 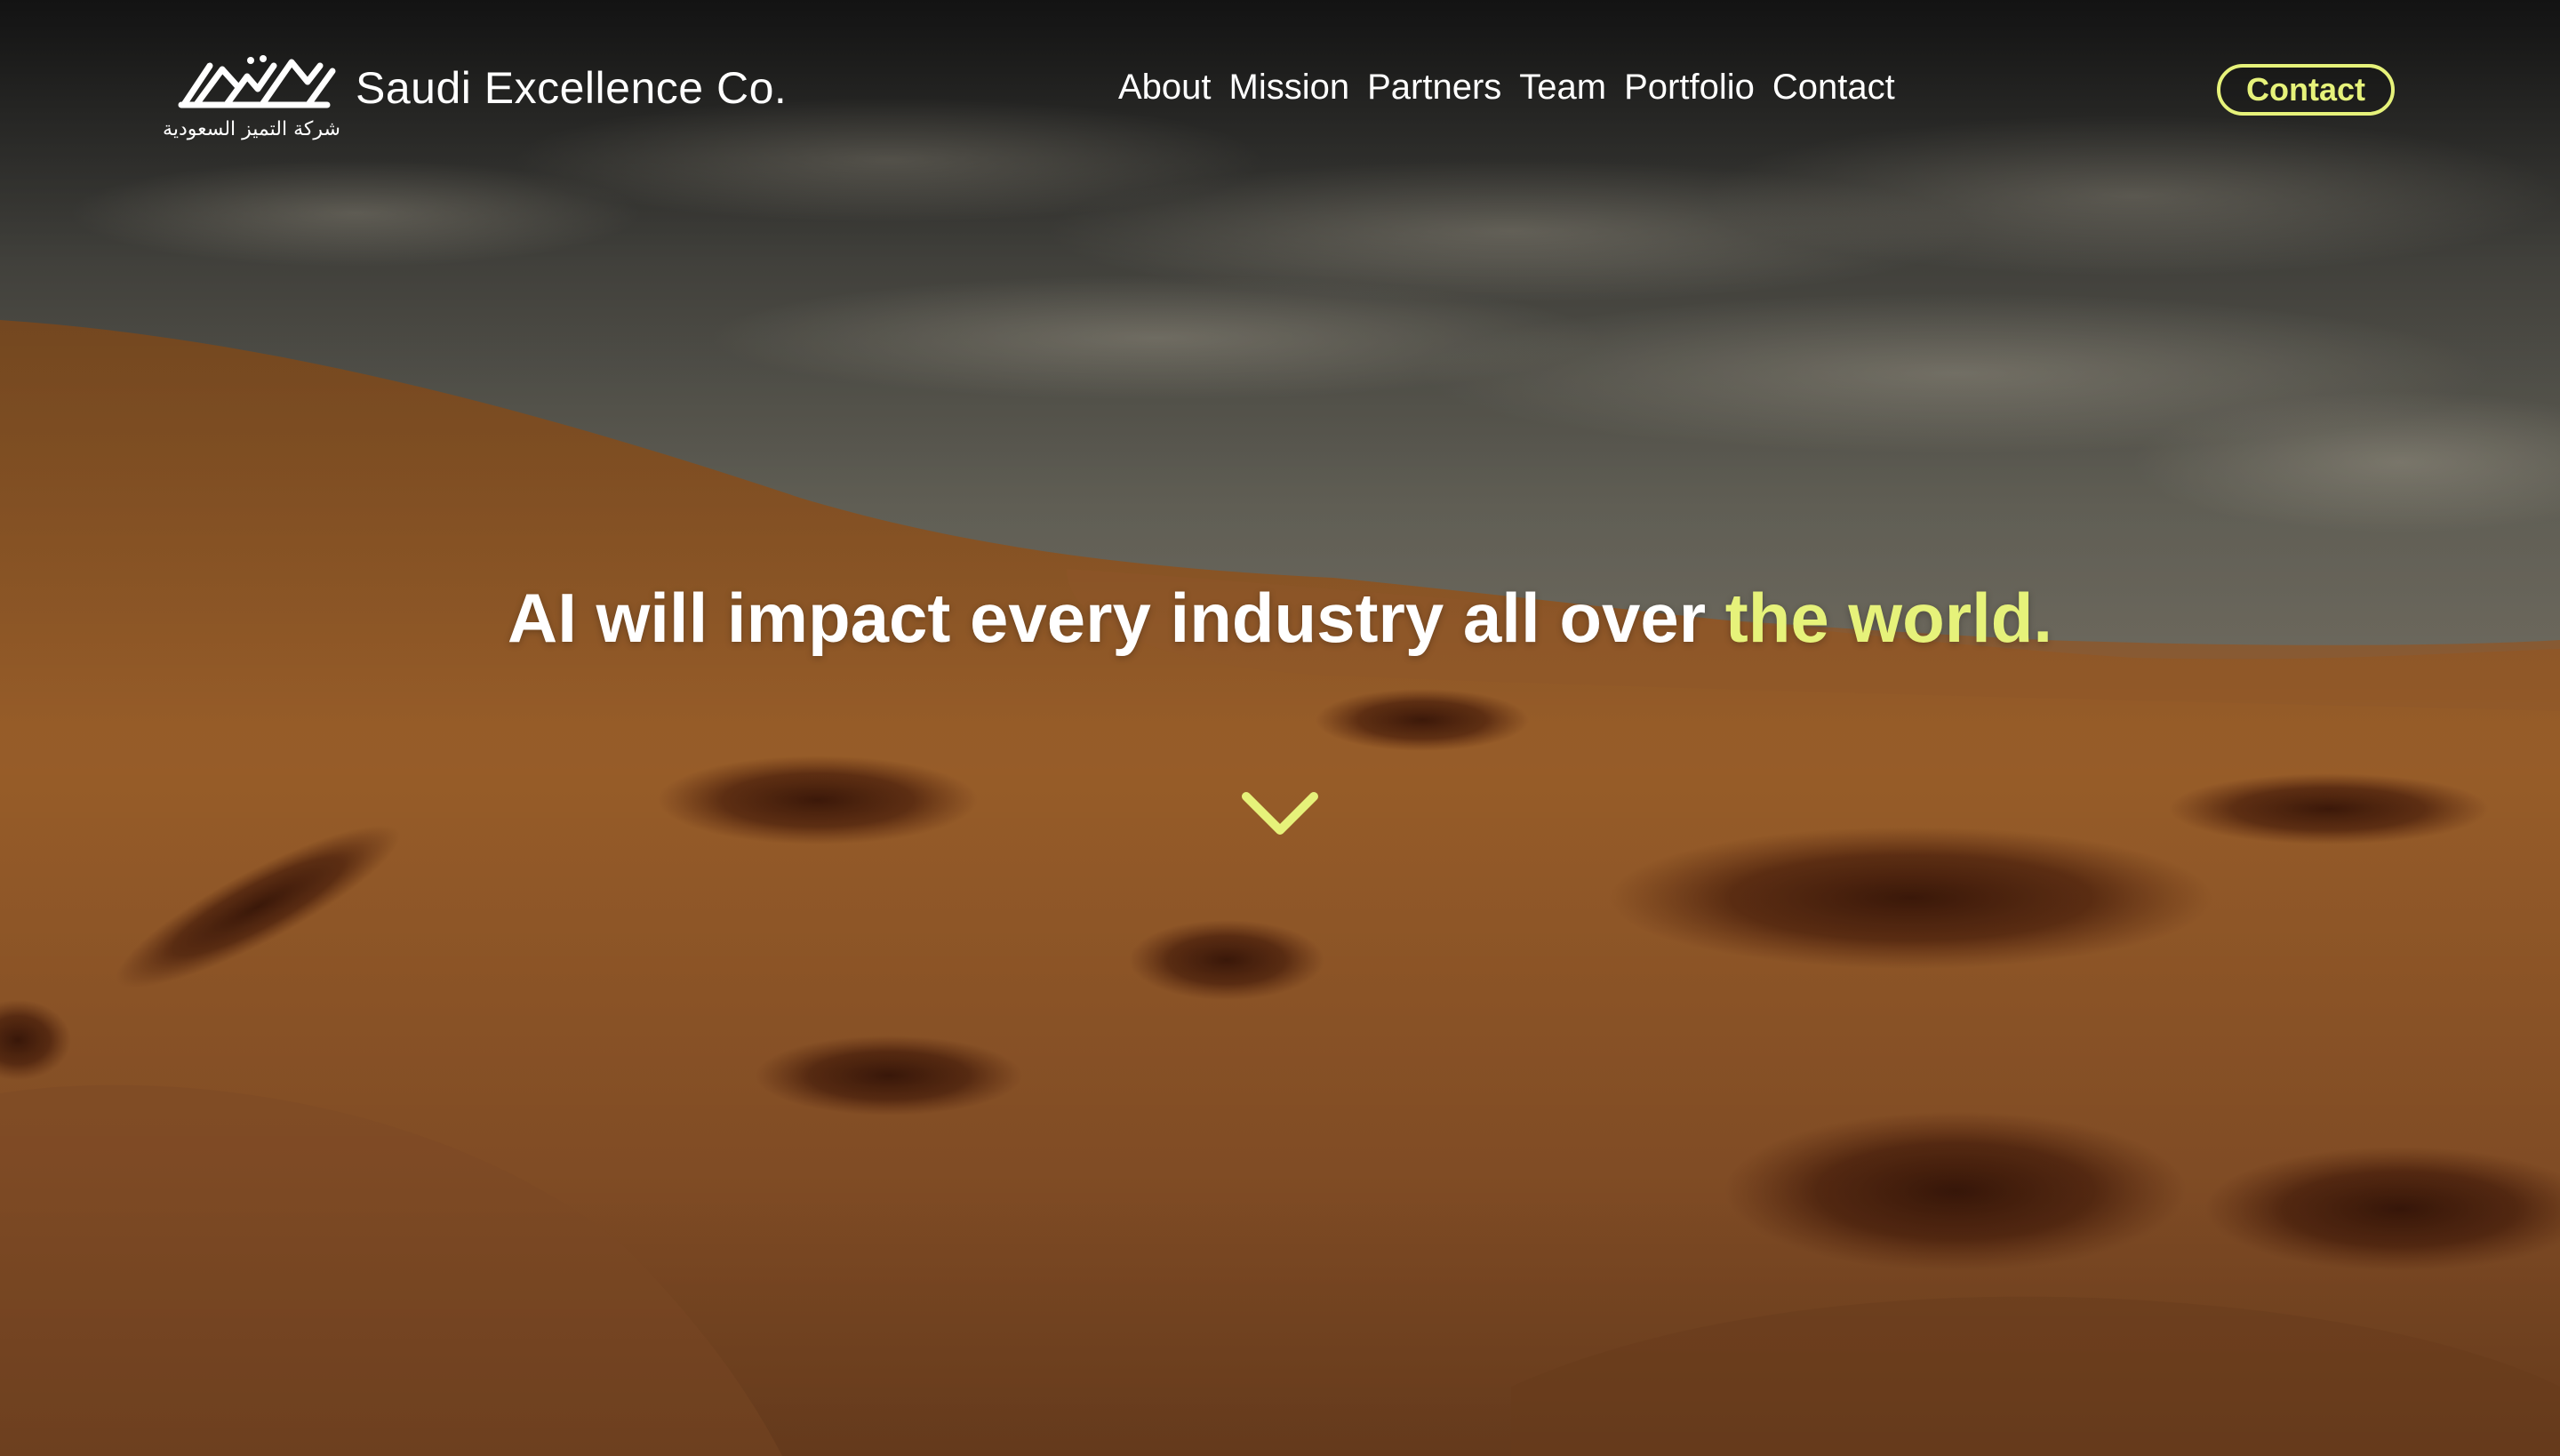 What do you see at coordinates (1280, 814) in the screenshot?
I see `chevron-down-icon` at bounding box center [1280, 814].